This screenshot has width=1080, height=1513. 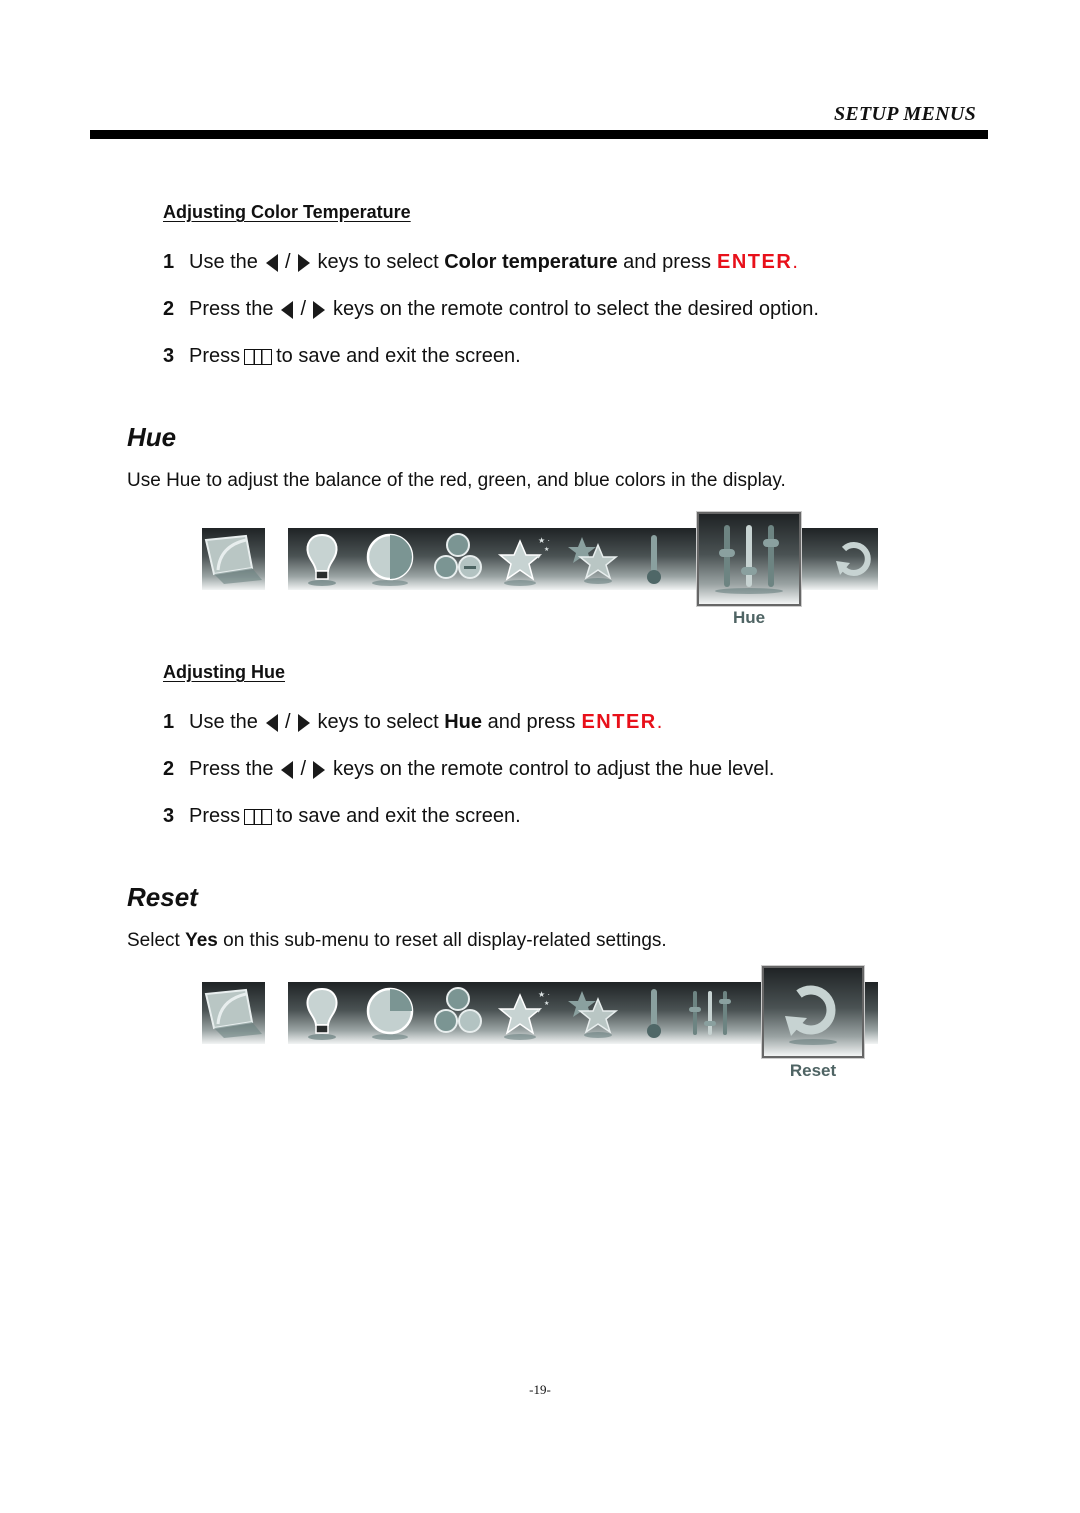 What do you see at coordinates (749, 617) in the screenshot?
I see `hue-menu-item-label: Hue` at bounding box center [749, 617].